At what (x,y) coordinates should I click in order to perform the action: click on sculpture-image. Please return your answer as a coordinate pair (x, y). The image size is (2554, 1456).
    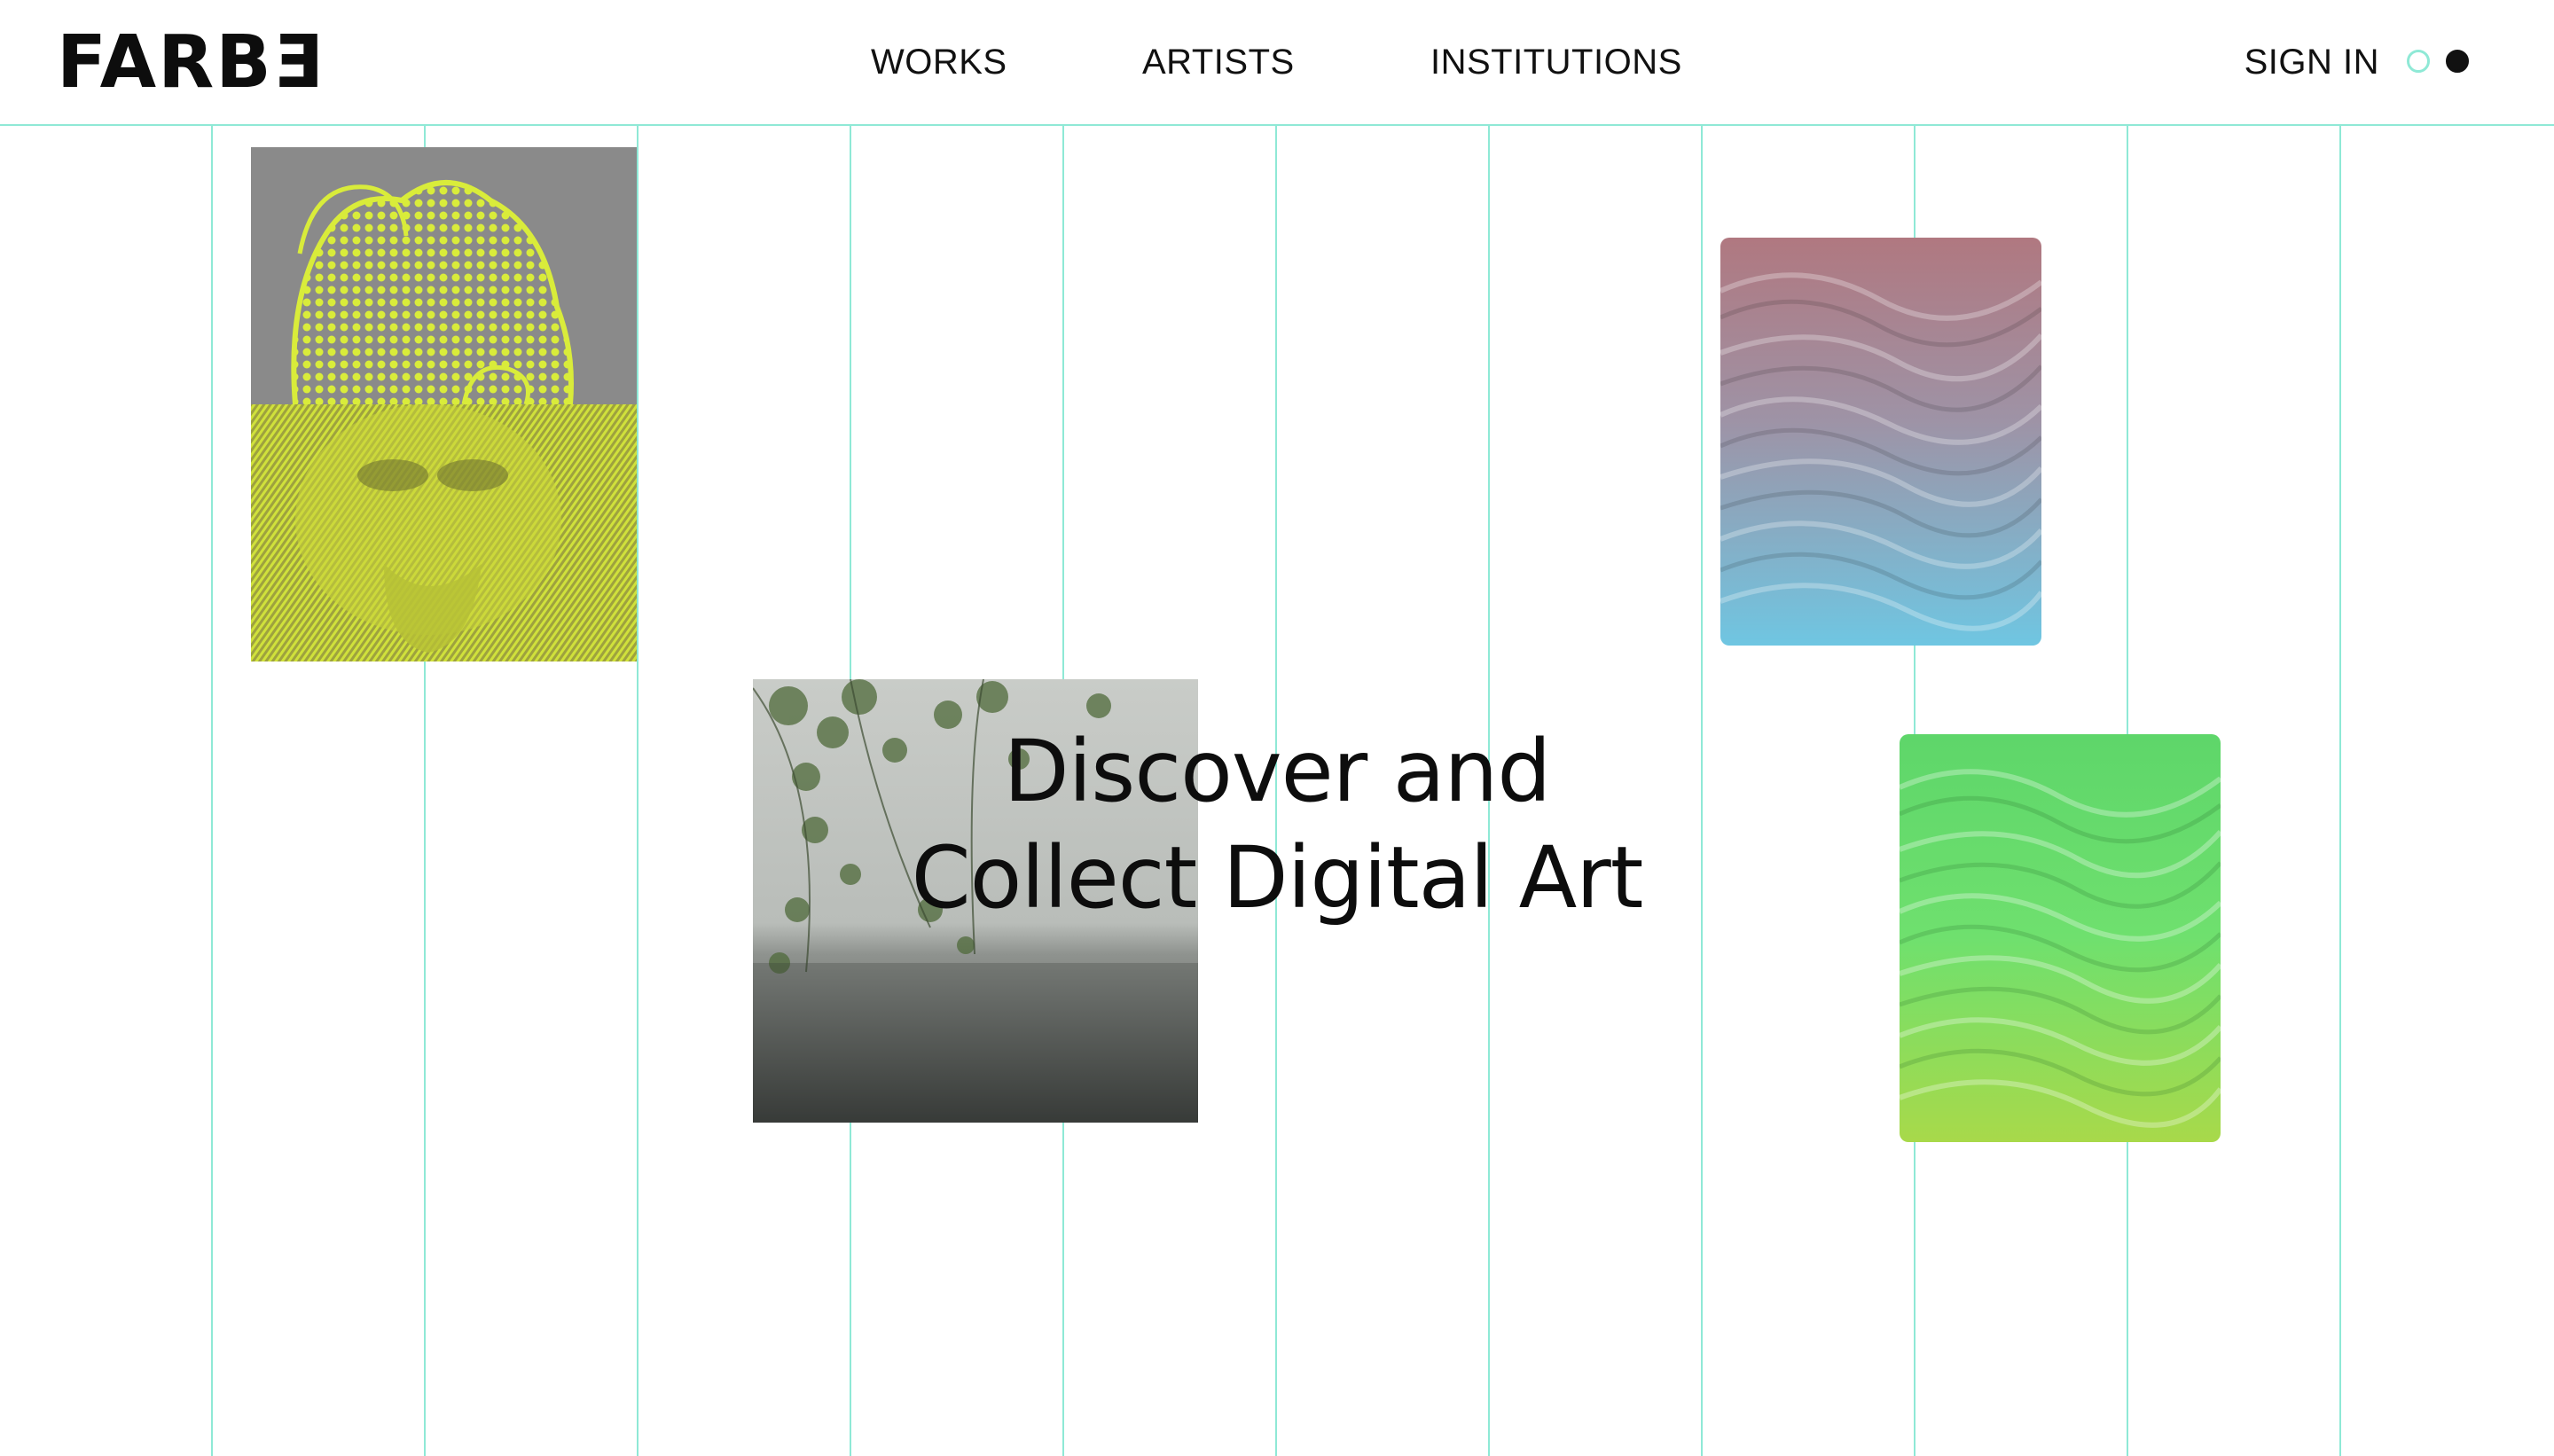
    Looking at the image, I should click on (444, 404).